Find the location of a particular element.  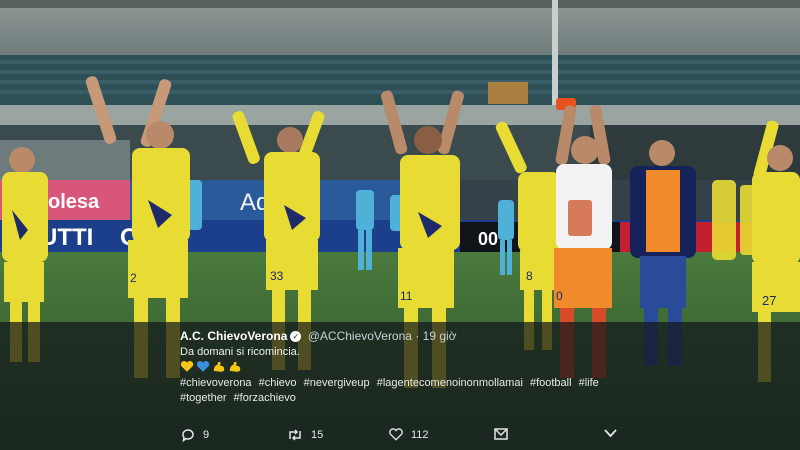

jersey-number-2: 33 is located at coordinates (277, 276).